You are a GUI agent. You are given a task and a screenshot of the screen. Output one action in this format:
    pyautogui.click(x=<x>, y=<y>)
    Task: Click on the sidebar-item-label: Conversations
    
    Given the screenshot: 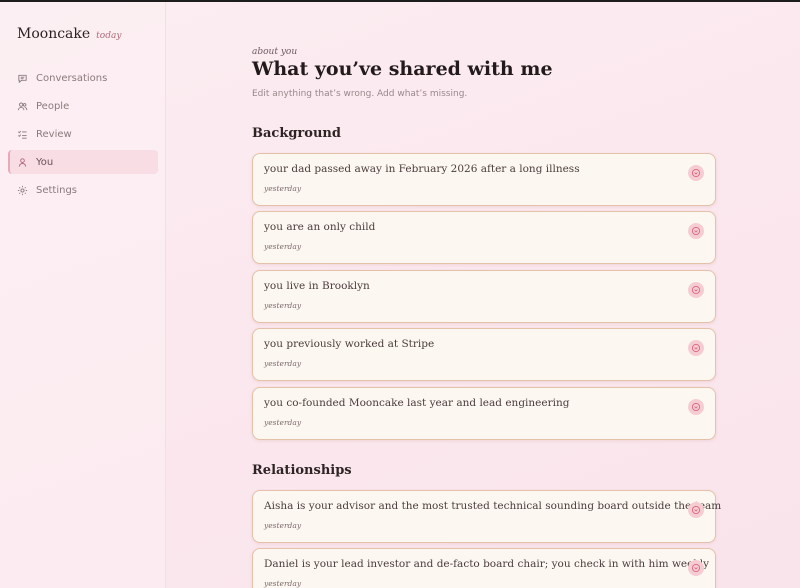 What is the action you would take?
    pyautogui.click(x=72, y=78)
    